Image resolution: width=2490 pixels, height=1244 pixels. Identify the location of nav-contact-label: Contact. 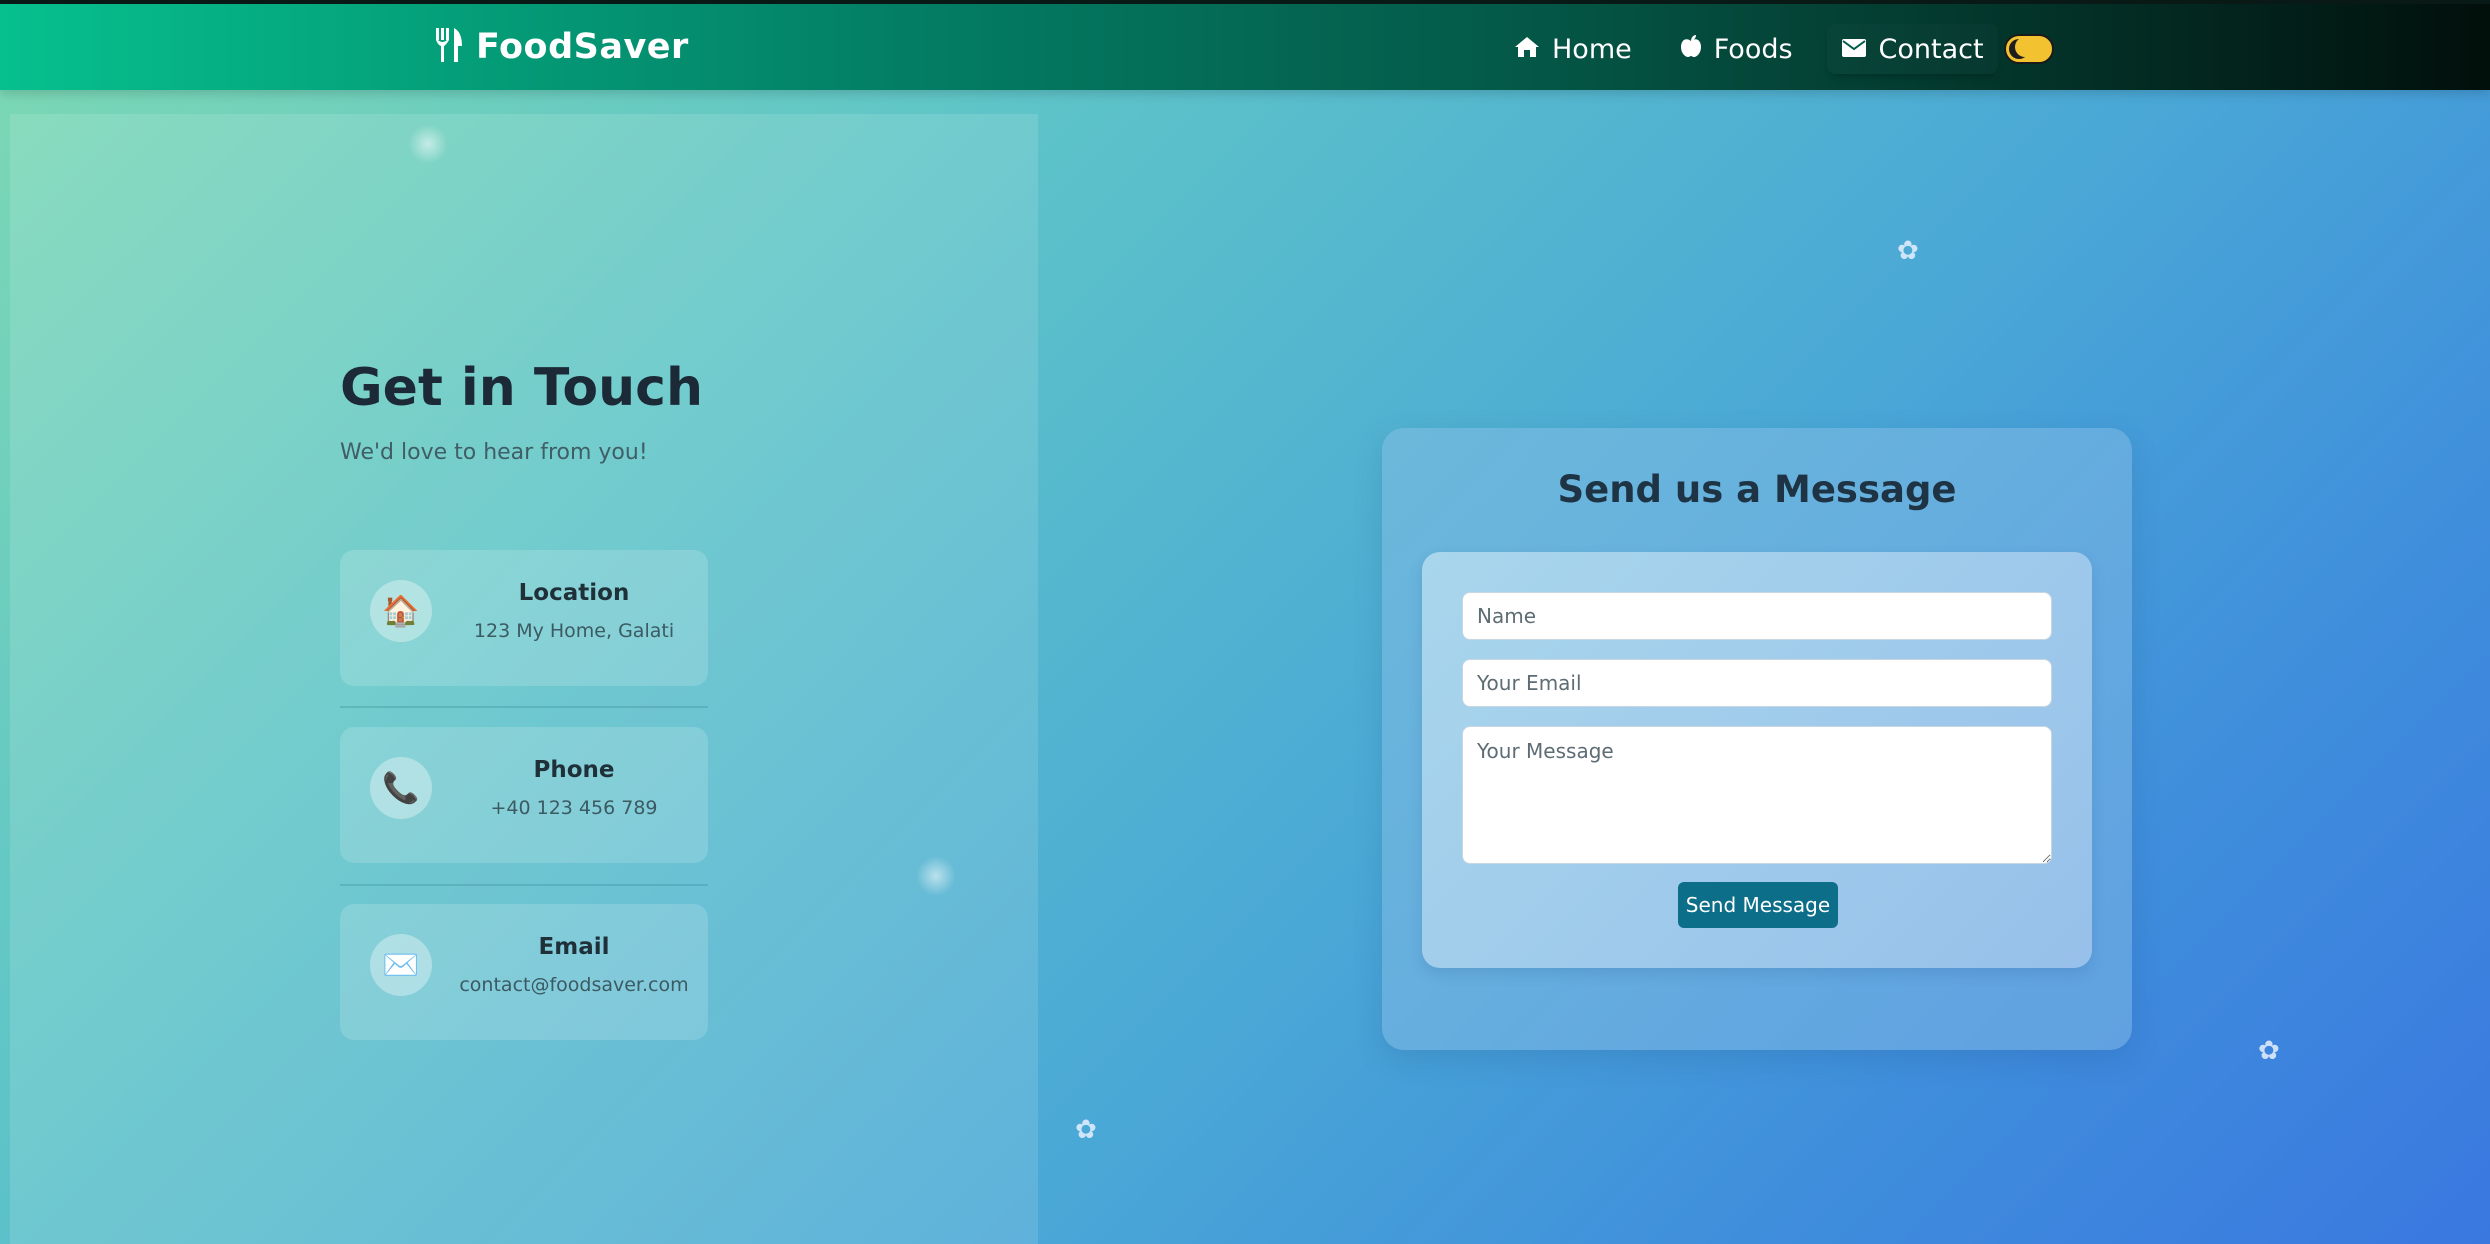
(1931, 49).